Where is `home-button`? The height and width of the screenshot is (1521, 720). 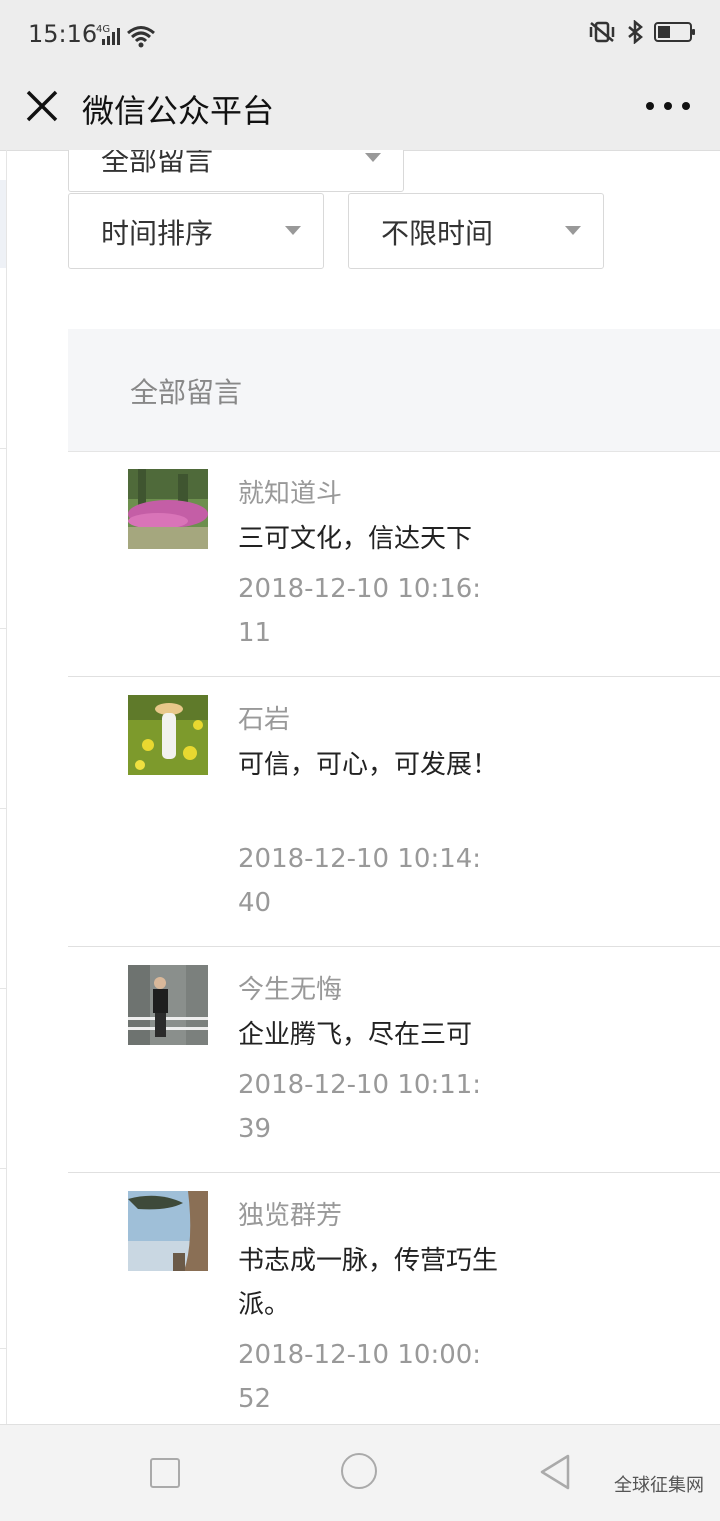
home-button is located at coordinates (359, 1471).